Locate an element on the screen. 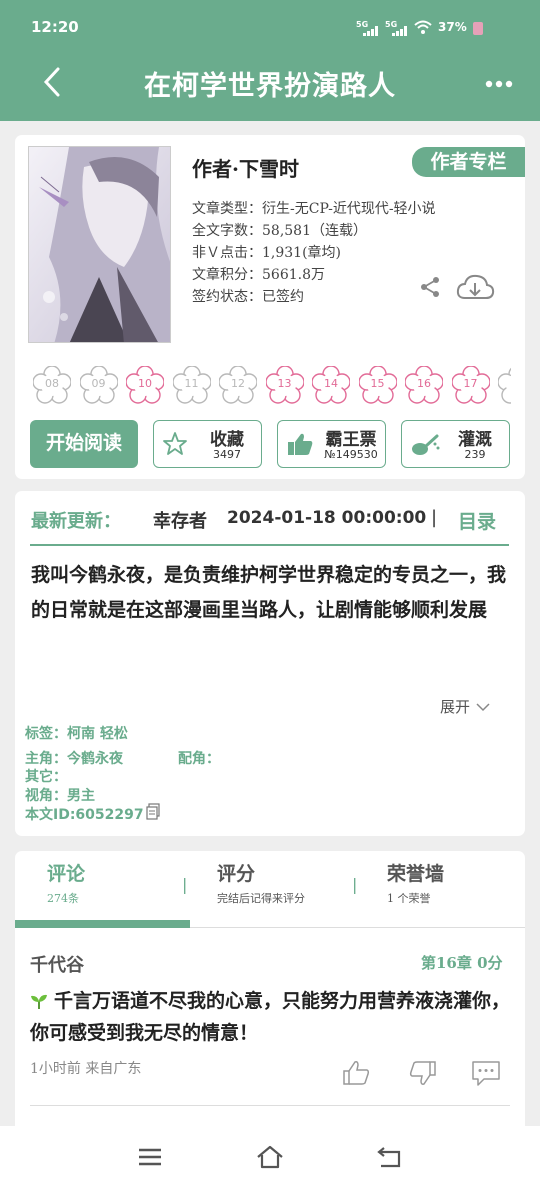  flower-badge: 09 is located at coordinates (98, 385).